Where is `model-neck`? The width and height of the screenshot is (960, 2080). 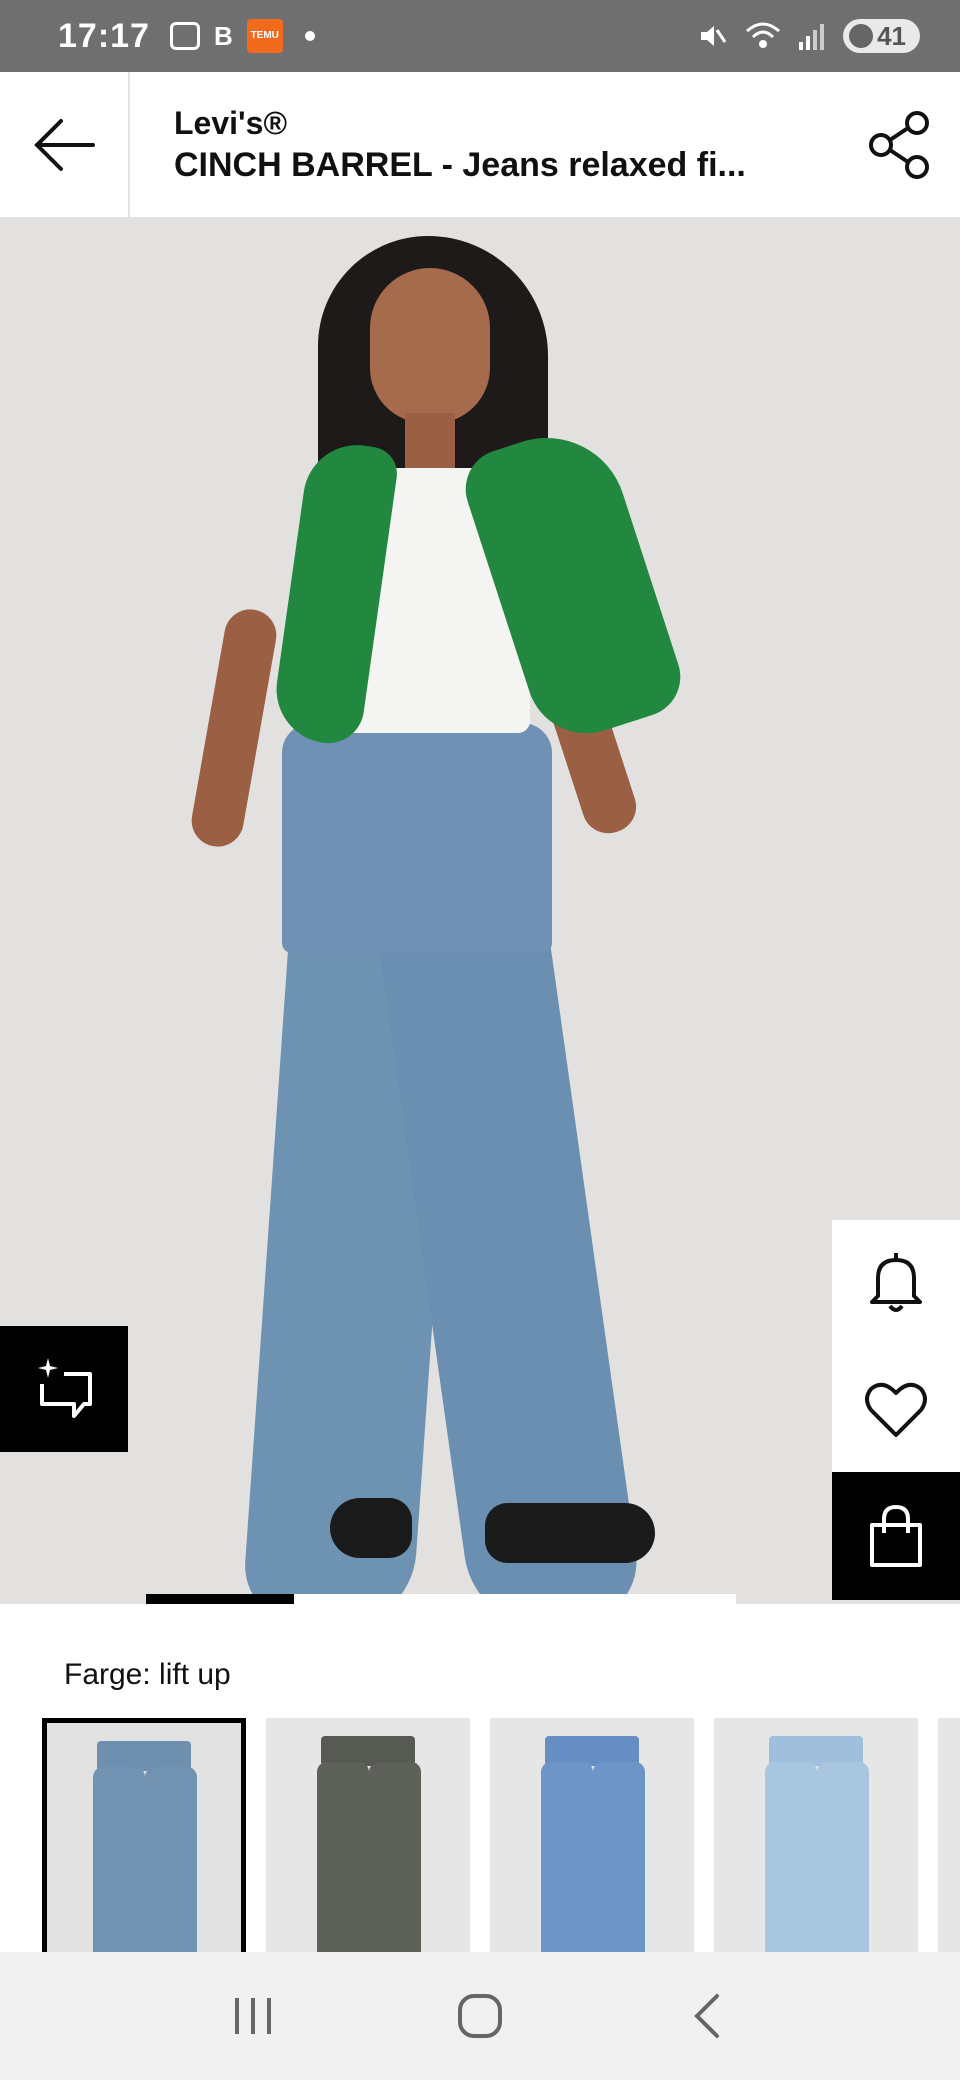 model-neck is located at coordinates (430, 443).